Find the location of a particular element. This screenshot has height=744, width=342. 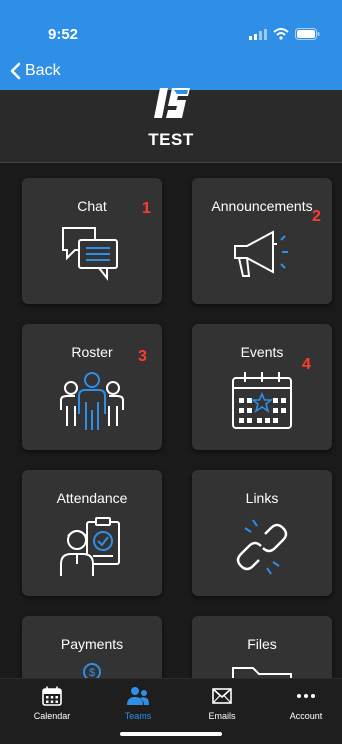

badge-number: 4 is located at coordinates (306, 364).